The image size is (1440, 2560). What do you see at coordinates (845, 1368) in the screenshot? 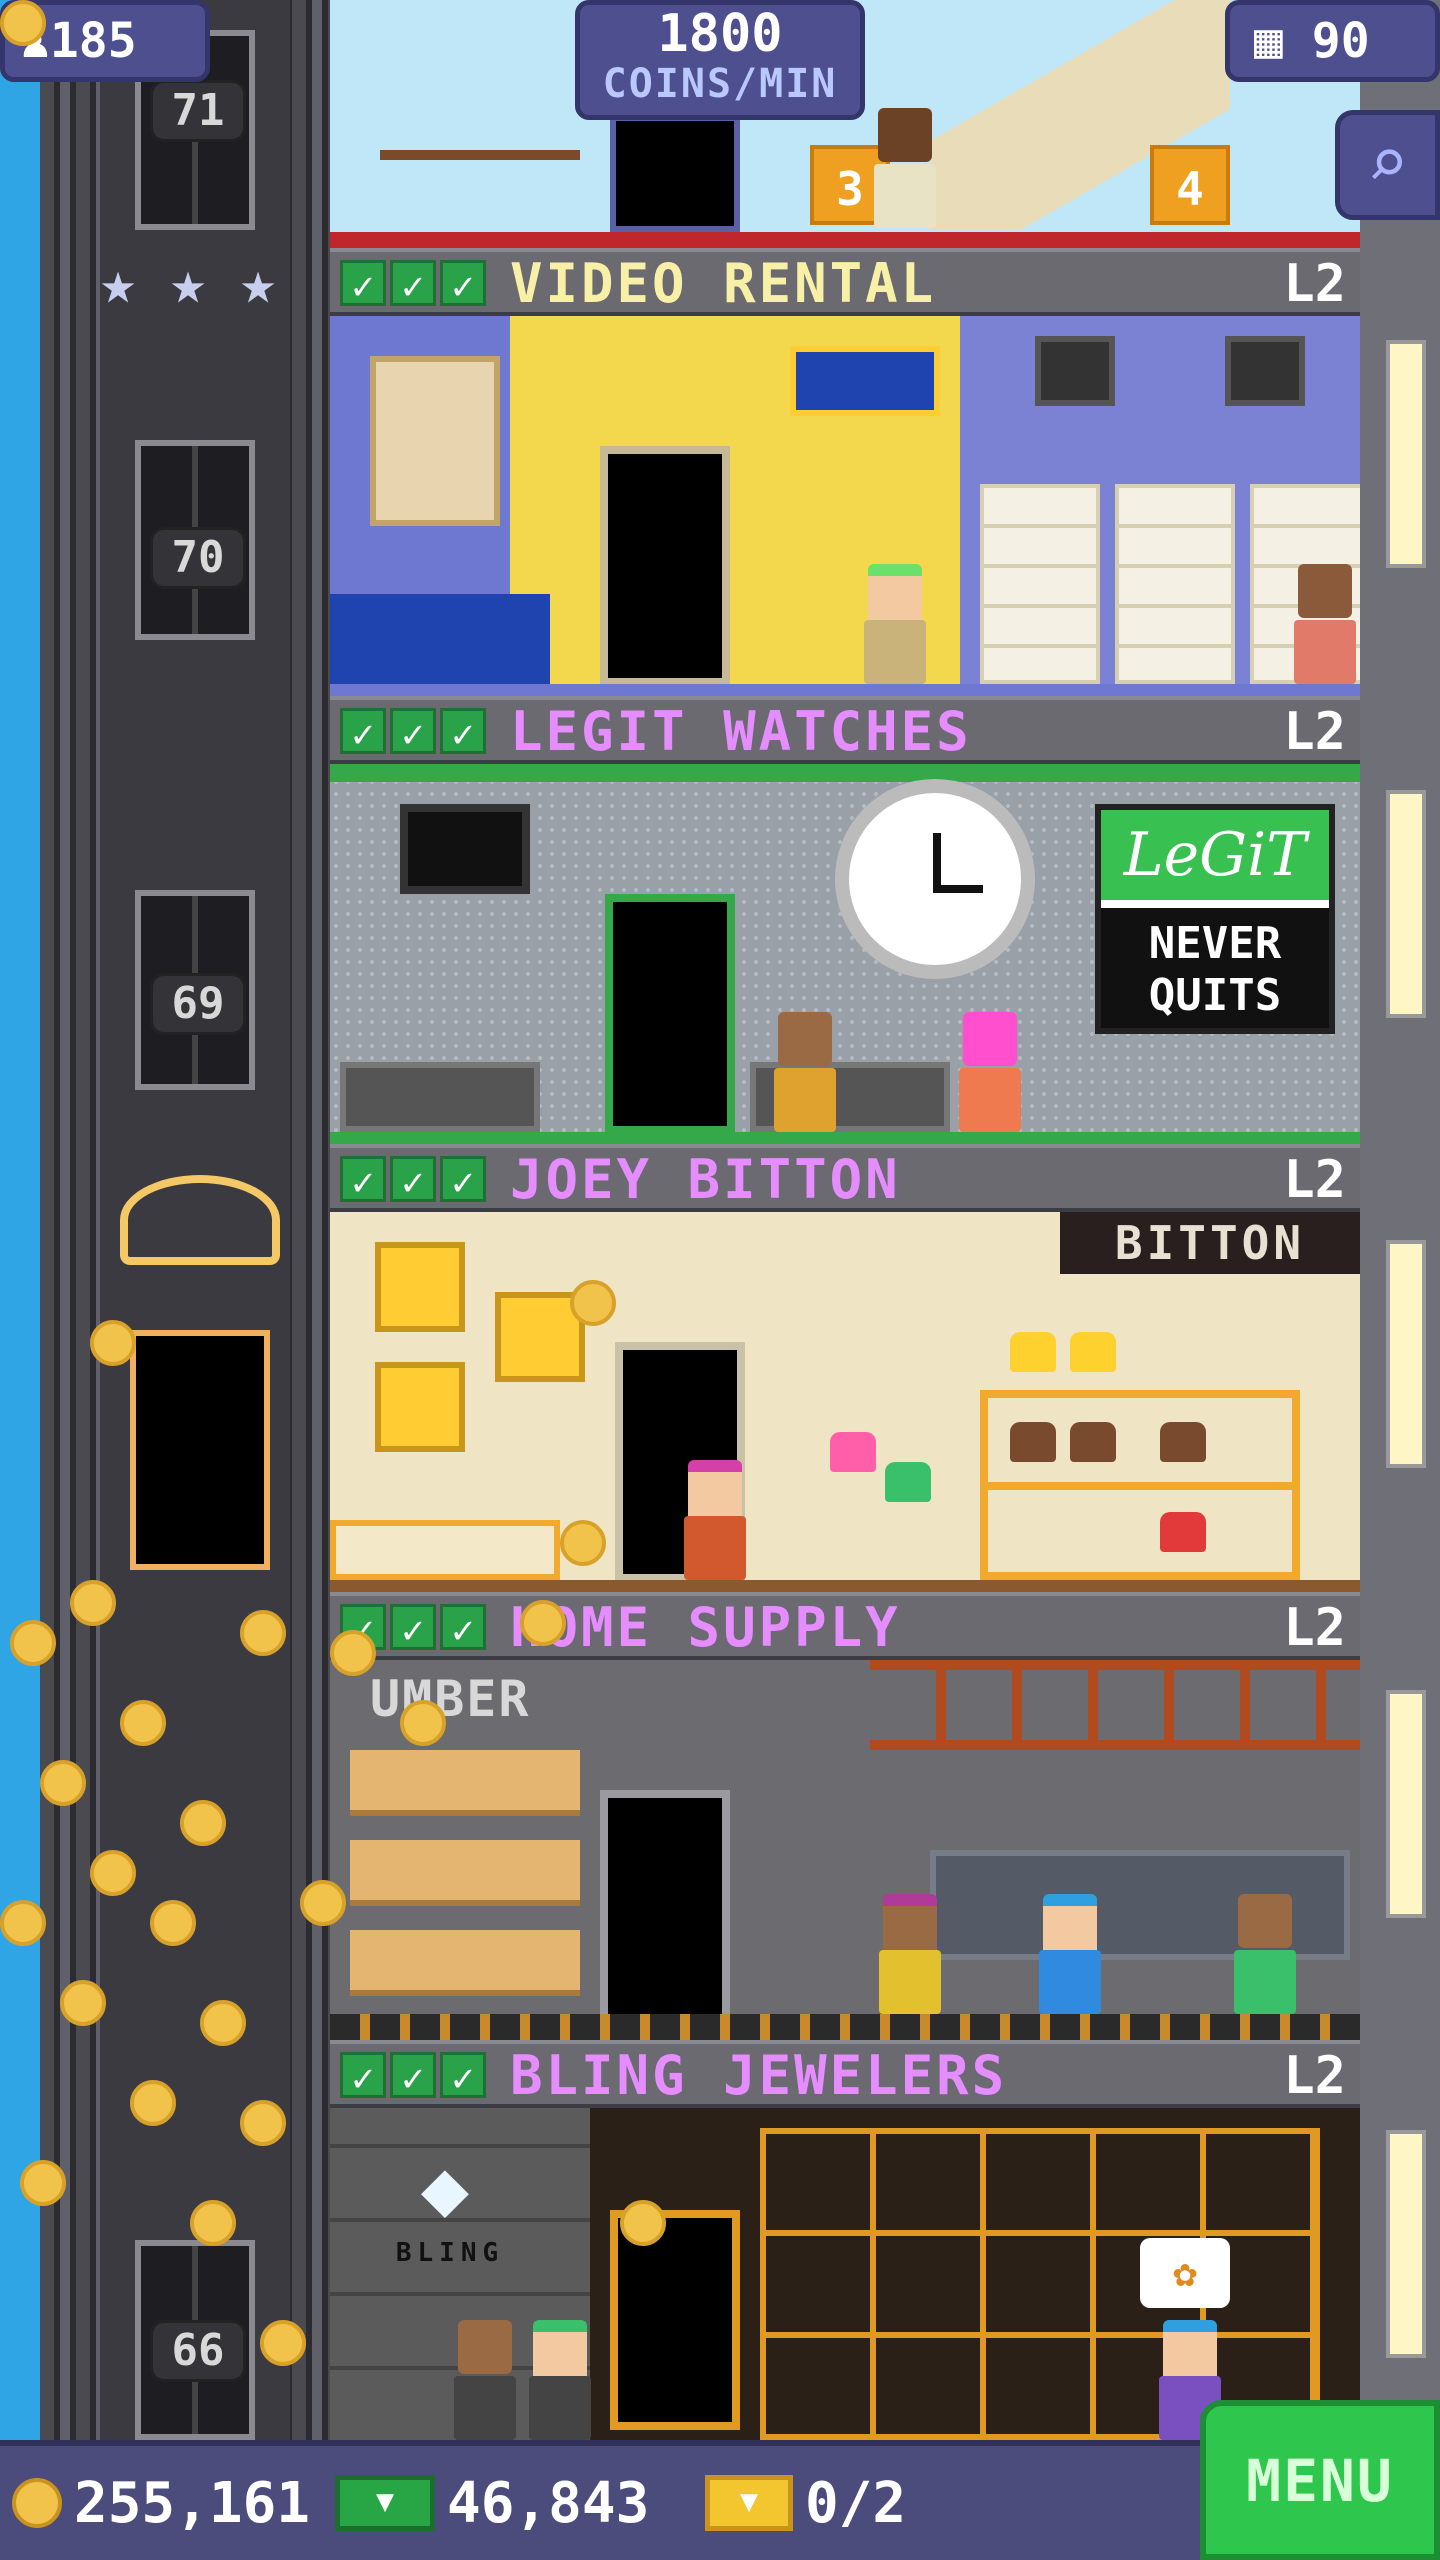
I see `floor-joey-bitton: ✓ ✓ ✓ JOEY BITTON L2 BITTON` at bounding box center [845, 1368].